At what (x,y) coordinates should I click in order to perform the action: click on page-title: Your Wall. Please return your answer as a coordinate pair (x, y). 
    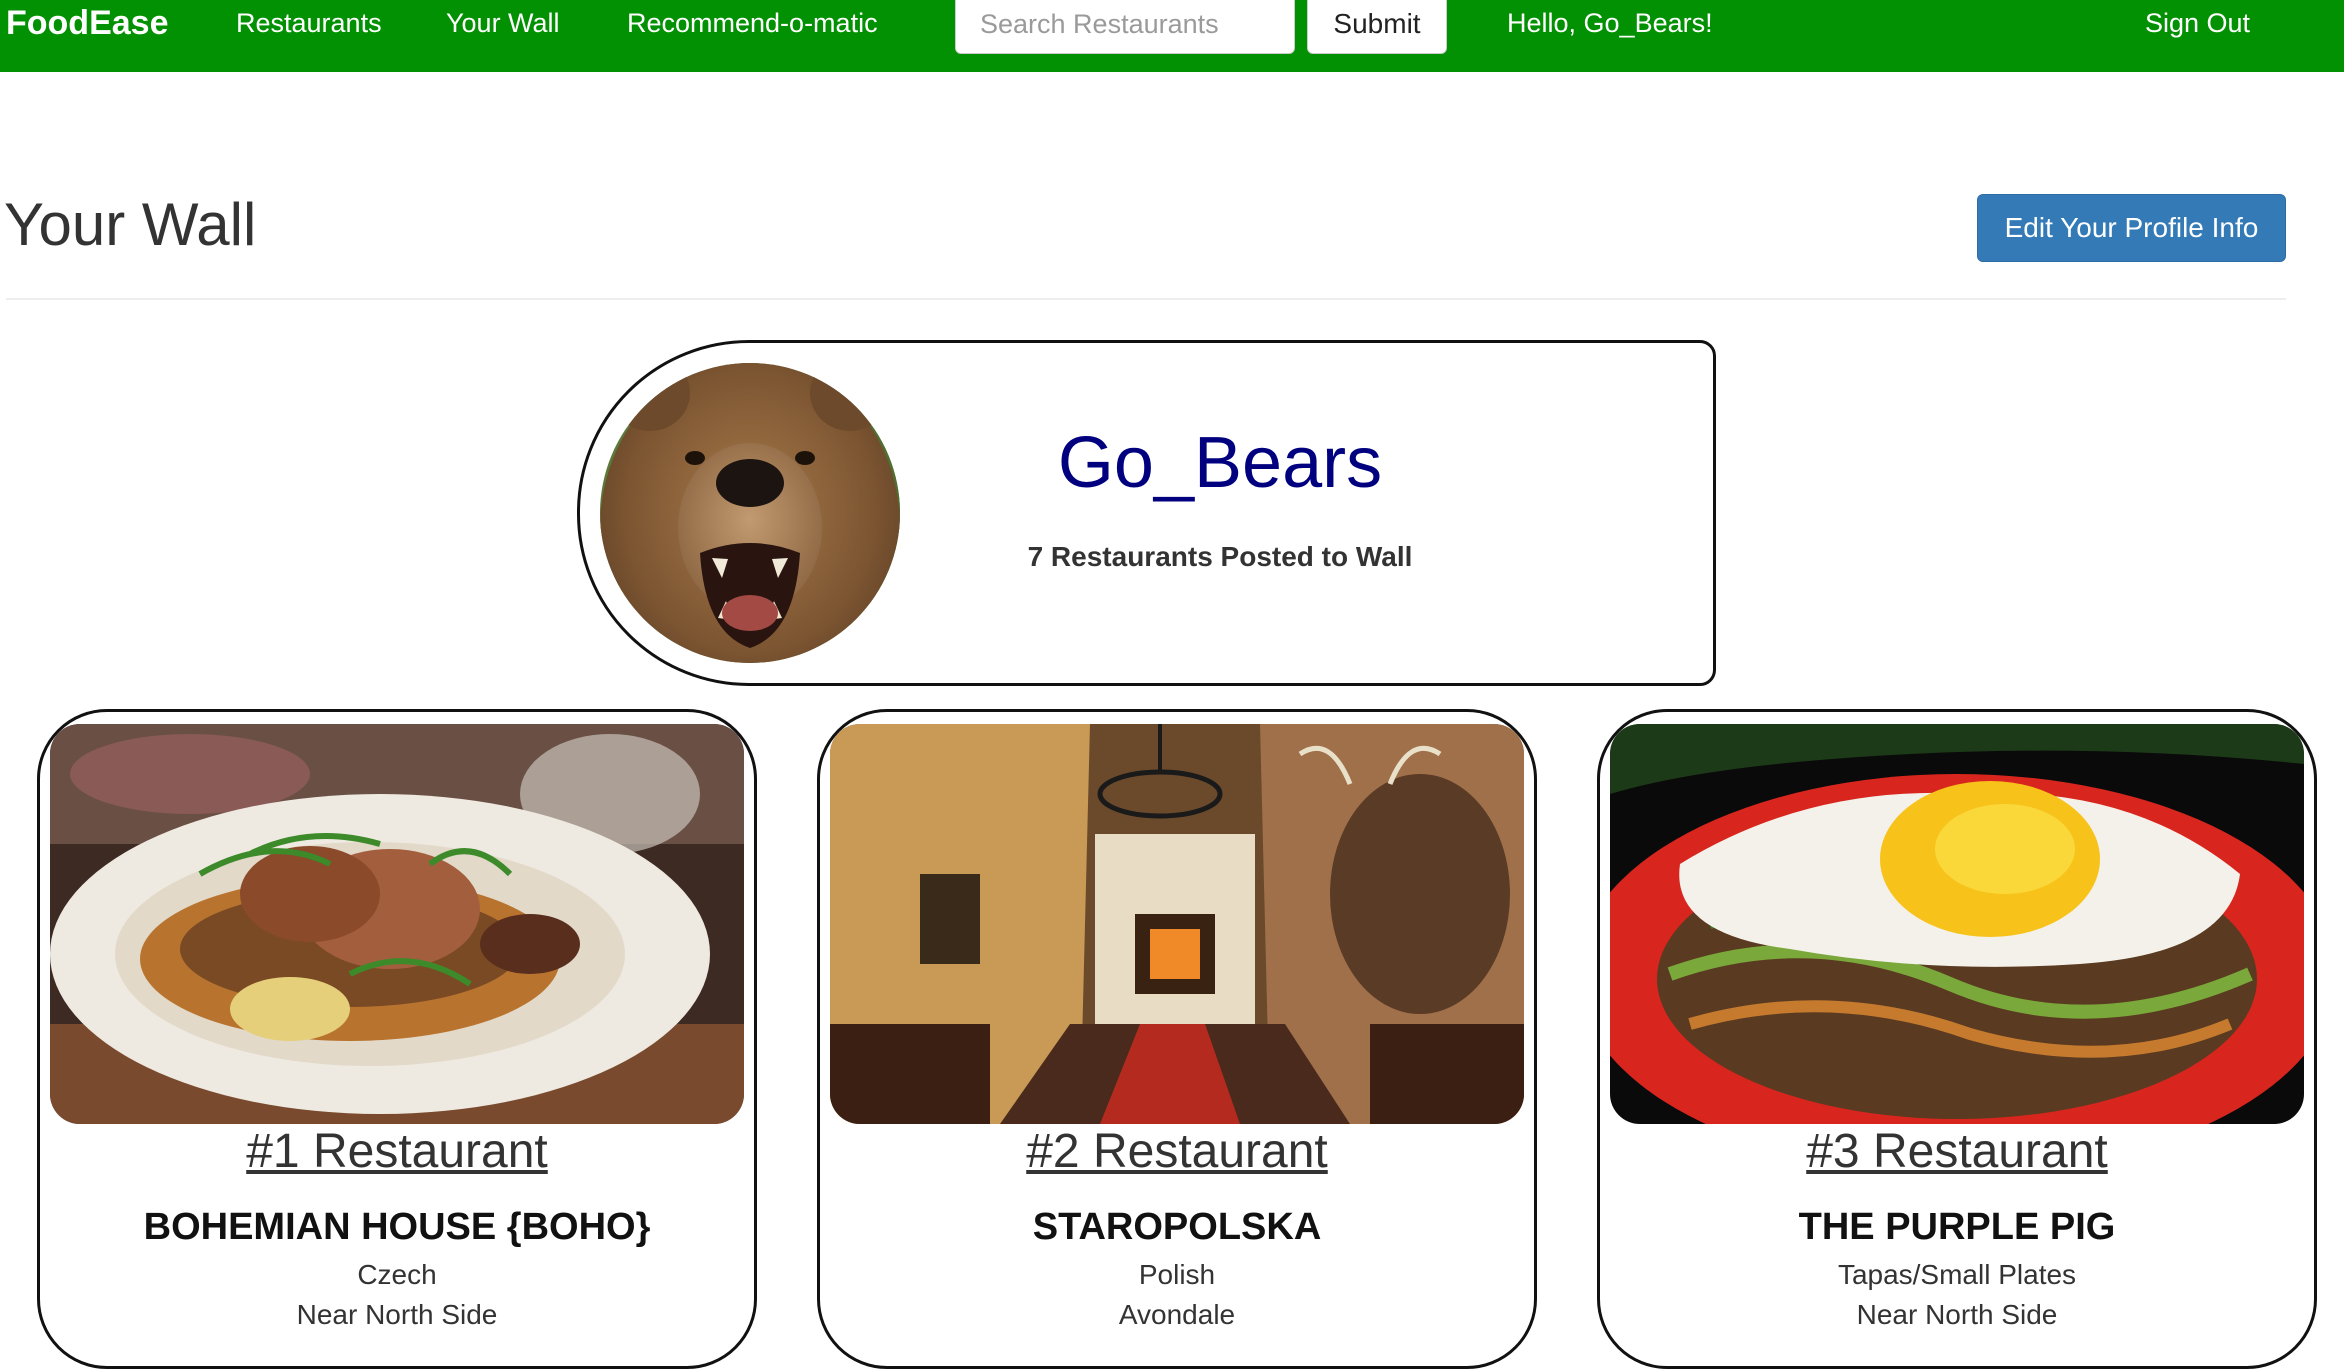
    Looking at the image, I should click on (130, 224).